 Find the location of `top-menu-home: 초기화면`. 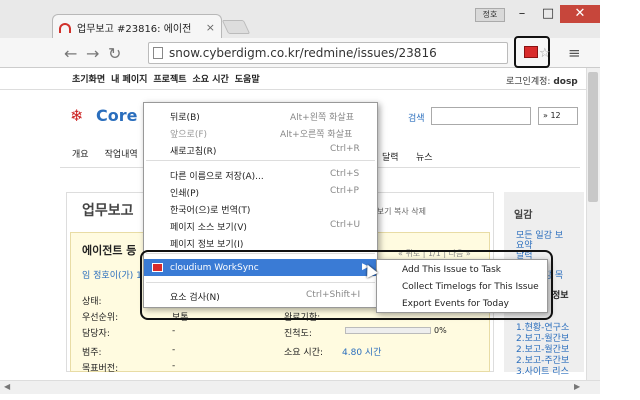

top-menu-home: 초기화면 is located at coordinates (88, 78).